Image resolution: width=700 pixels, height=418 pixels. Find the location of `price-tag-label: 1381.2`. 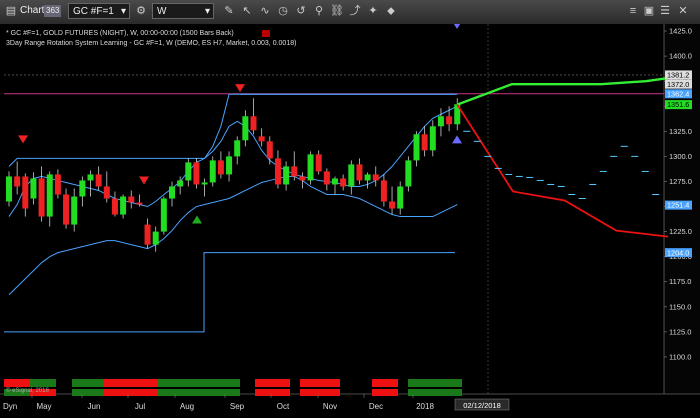

price-tag-label: 1381.2 is located at coordinates (678, 75).